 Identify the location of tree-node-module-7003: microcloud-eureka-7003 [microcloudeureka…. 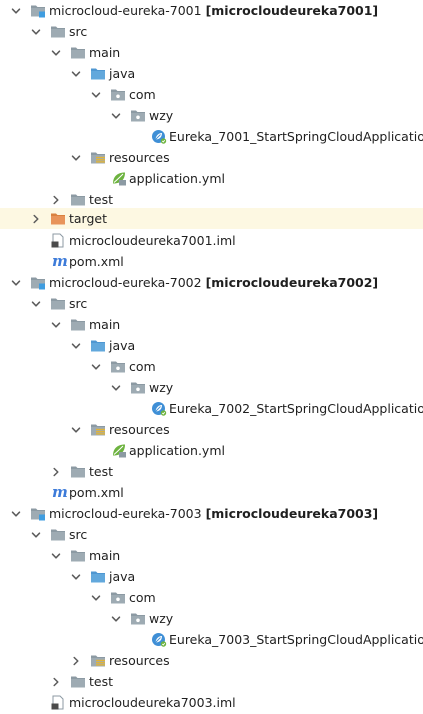
(211, 513).